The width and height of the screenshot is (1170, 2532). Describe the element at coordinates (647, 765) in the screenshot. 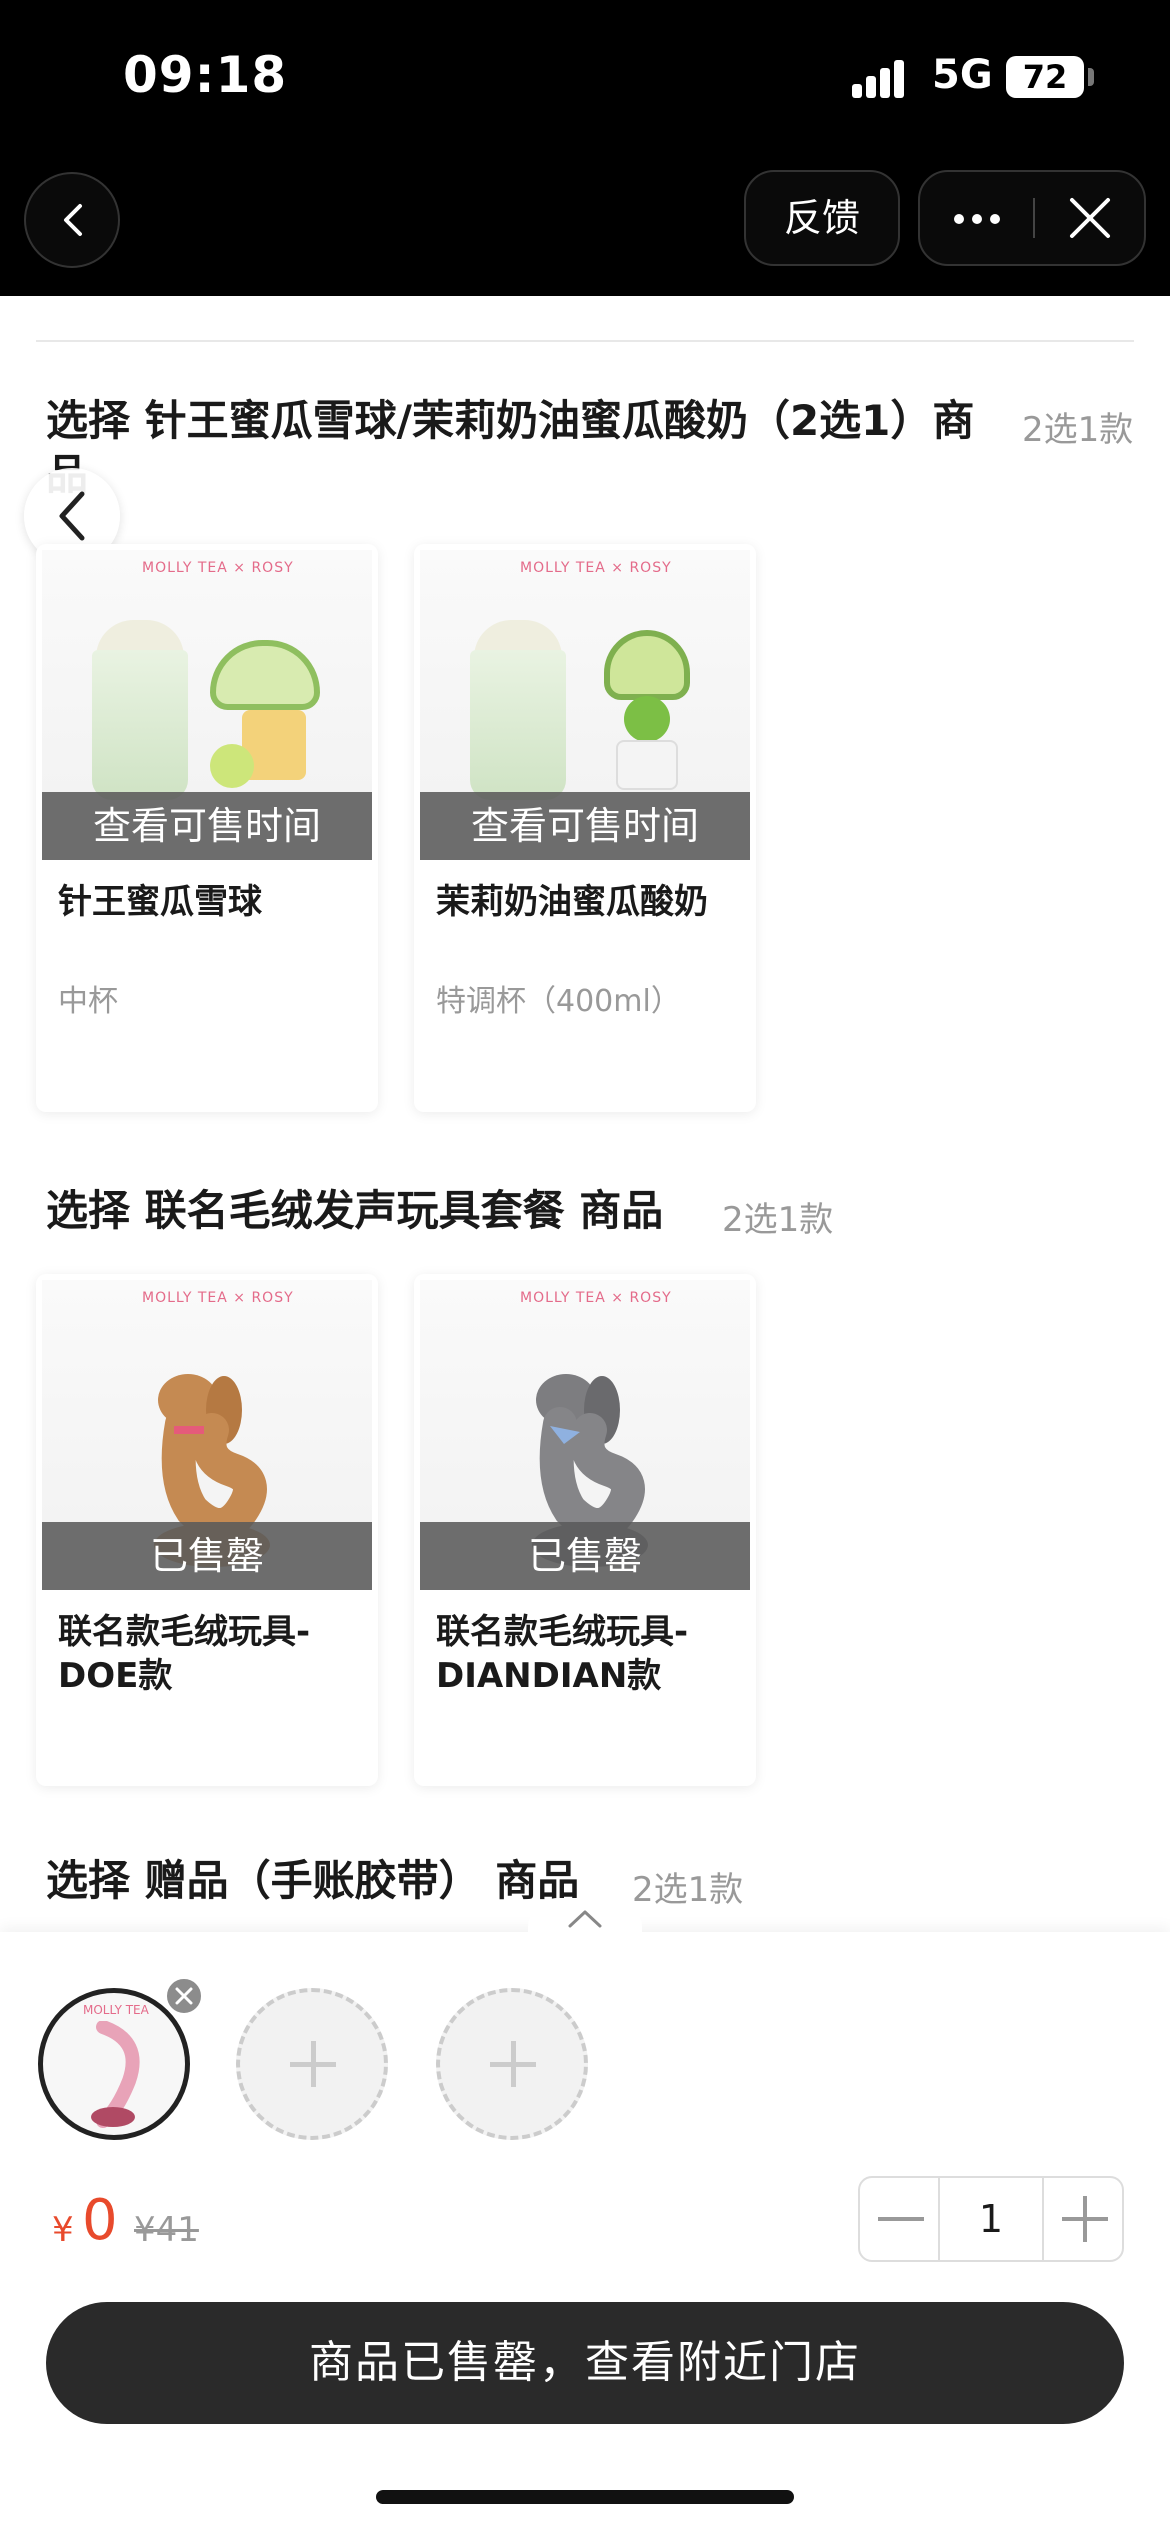

I see `jar` at that location.